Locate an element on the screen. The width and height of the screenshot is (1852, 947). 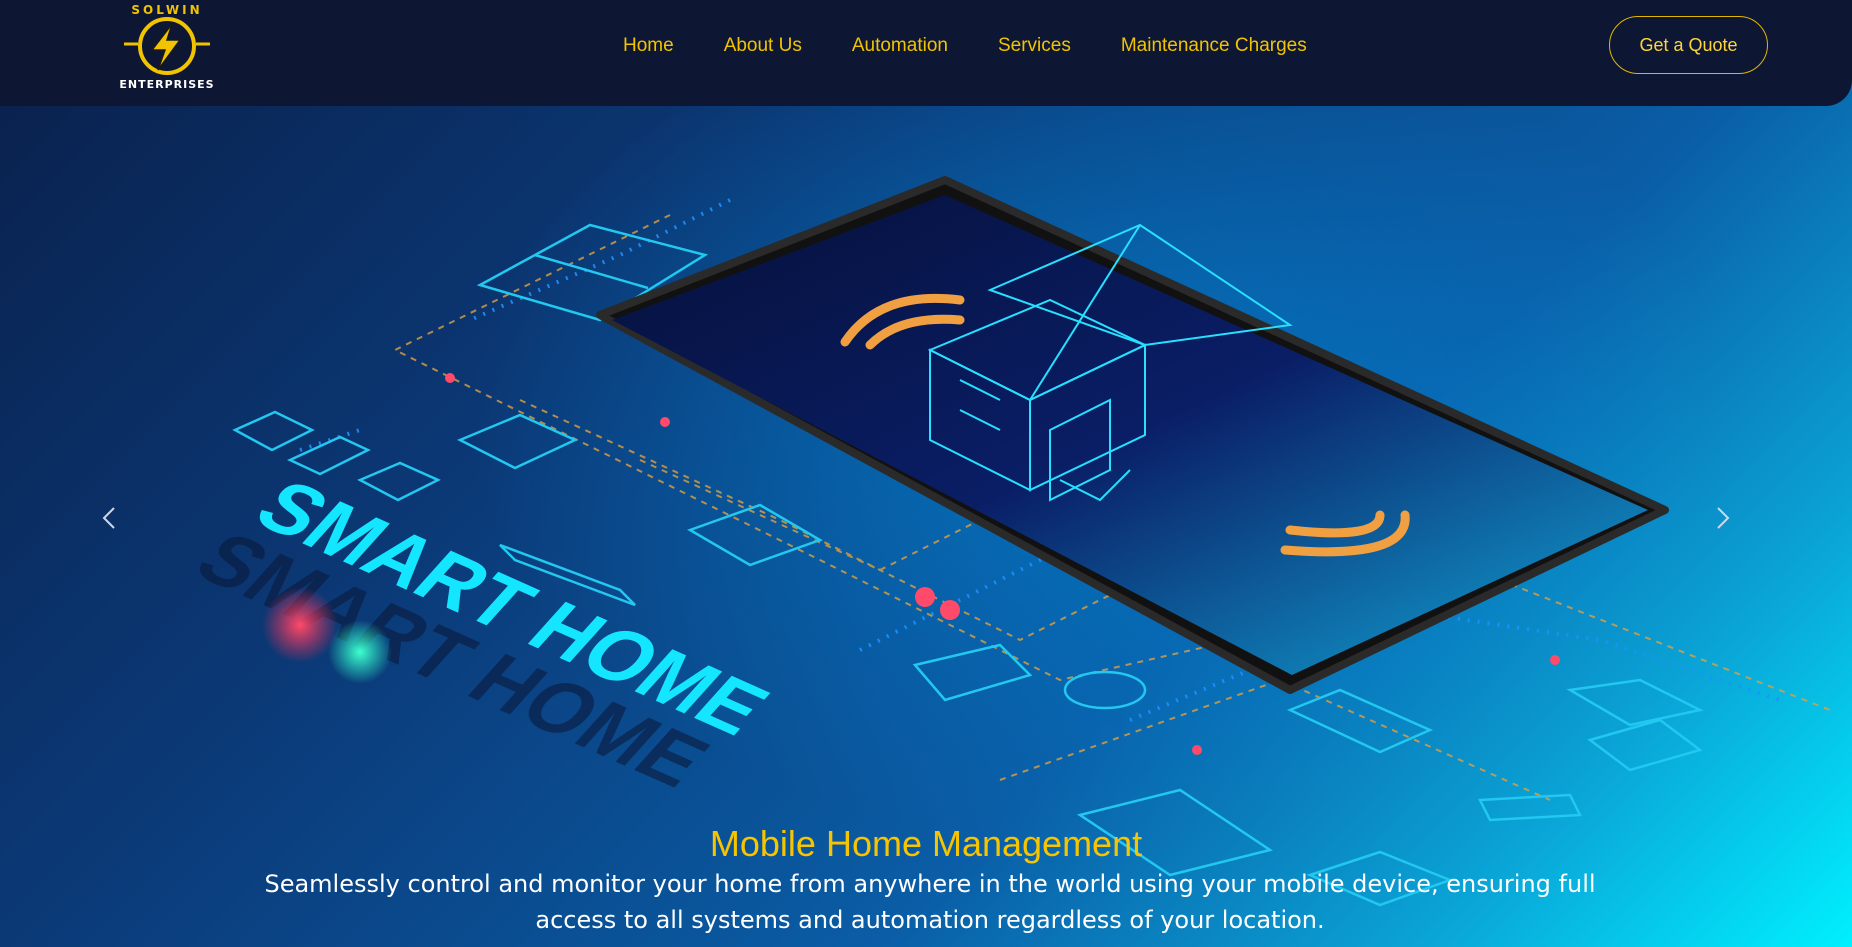
carousel-prev-button is located at coordinates (110, 518).